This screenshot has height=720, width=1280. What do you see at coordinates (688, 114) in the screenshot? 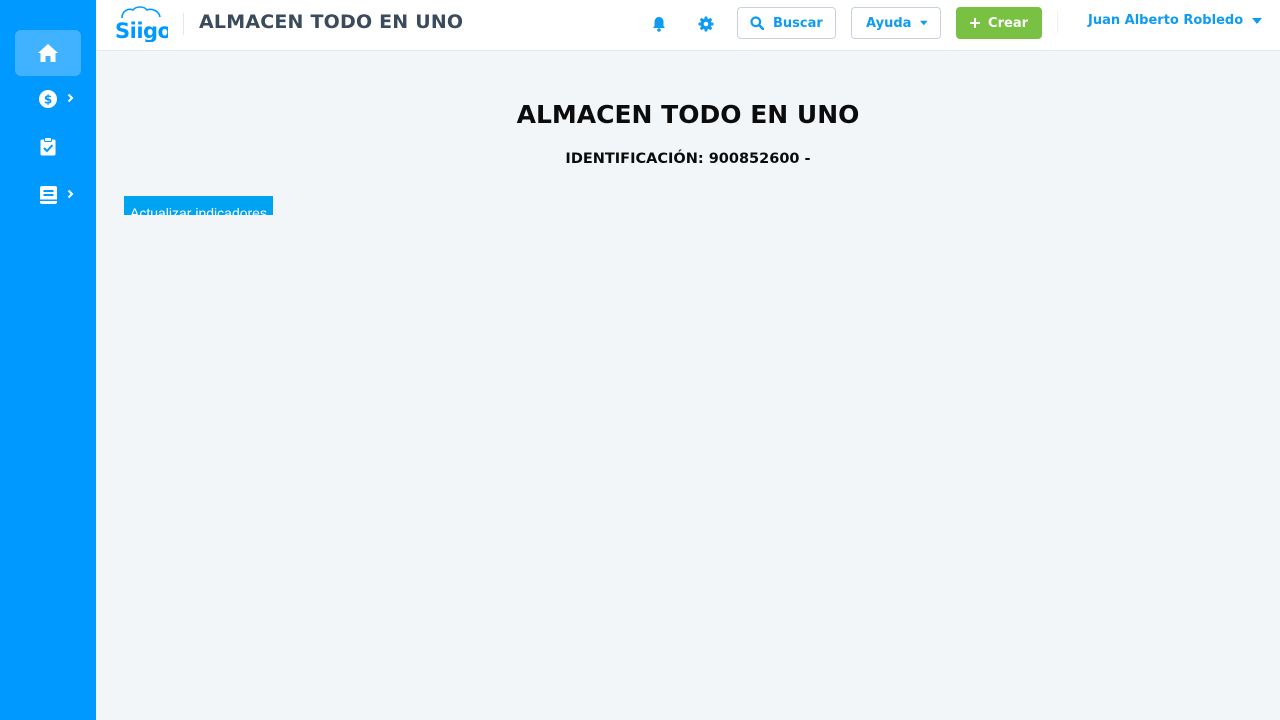
I see `page-title: ALMACEN TODO EN UNO` at bounding box center [688, 114].